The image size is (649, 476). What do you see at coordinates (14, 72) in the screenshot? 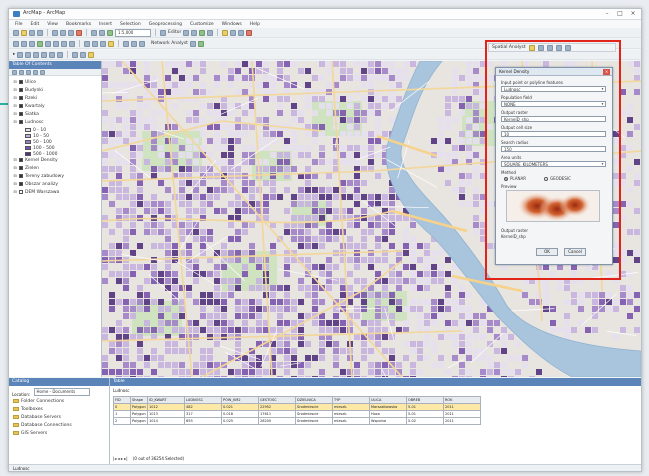
I see `list-by-drawing-order-icon` at bounding box center [14, 72].